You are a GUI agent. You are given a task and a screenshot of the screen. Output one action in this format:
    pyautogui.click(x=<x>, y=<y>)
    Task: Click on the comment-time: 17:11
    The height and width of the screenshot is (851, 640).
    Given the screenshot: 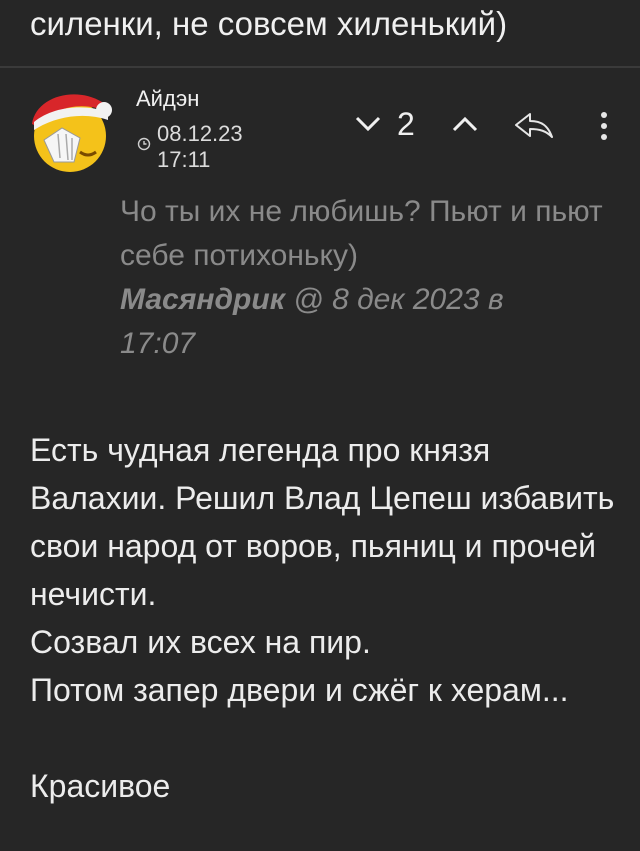 What is the action you would take?
    pyautogui.click(x=184, y=159)
    